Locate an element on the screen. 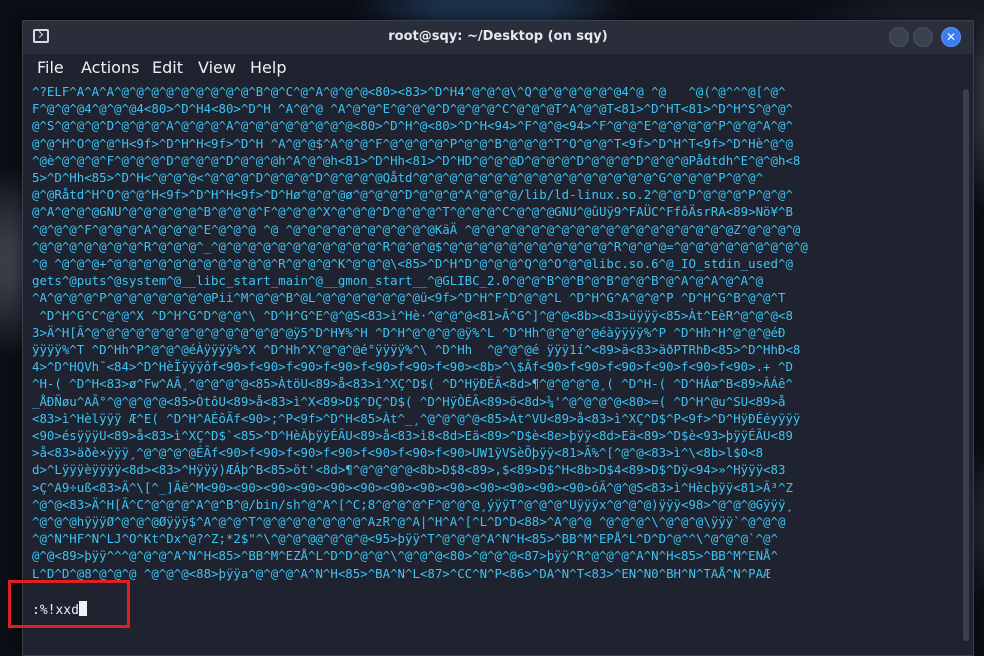 This screenshot has height=656, width=984. title-bar: root@sqy: ~/Desktop (on sqy) ✕ is located at coordinates (498, 37).